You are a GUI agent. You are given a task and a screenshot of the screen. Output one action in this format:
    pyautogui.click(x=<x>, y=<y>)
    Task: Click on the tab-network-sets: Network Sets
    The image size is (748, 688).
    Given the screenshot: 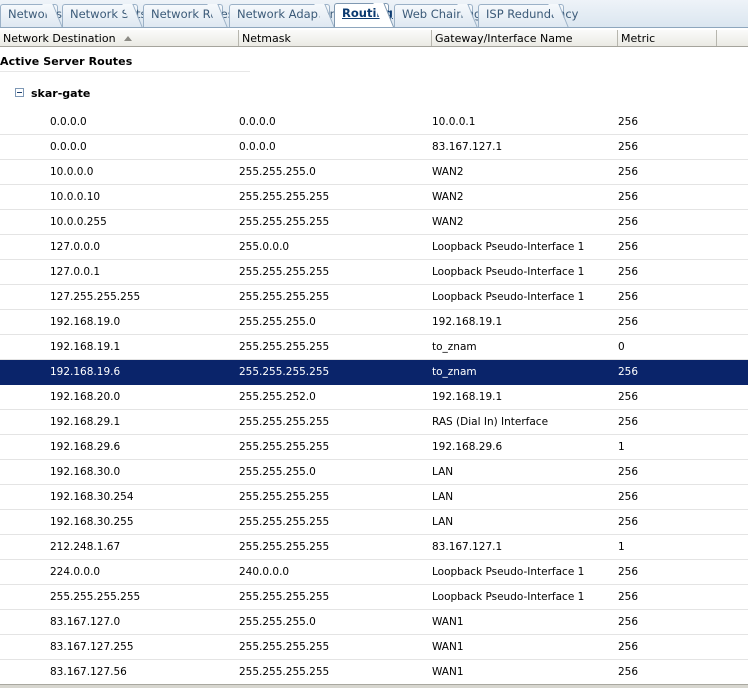 What is the action you would take?
    pyautogui.click(x=104, y=15)
    